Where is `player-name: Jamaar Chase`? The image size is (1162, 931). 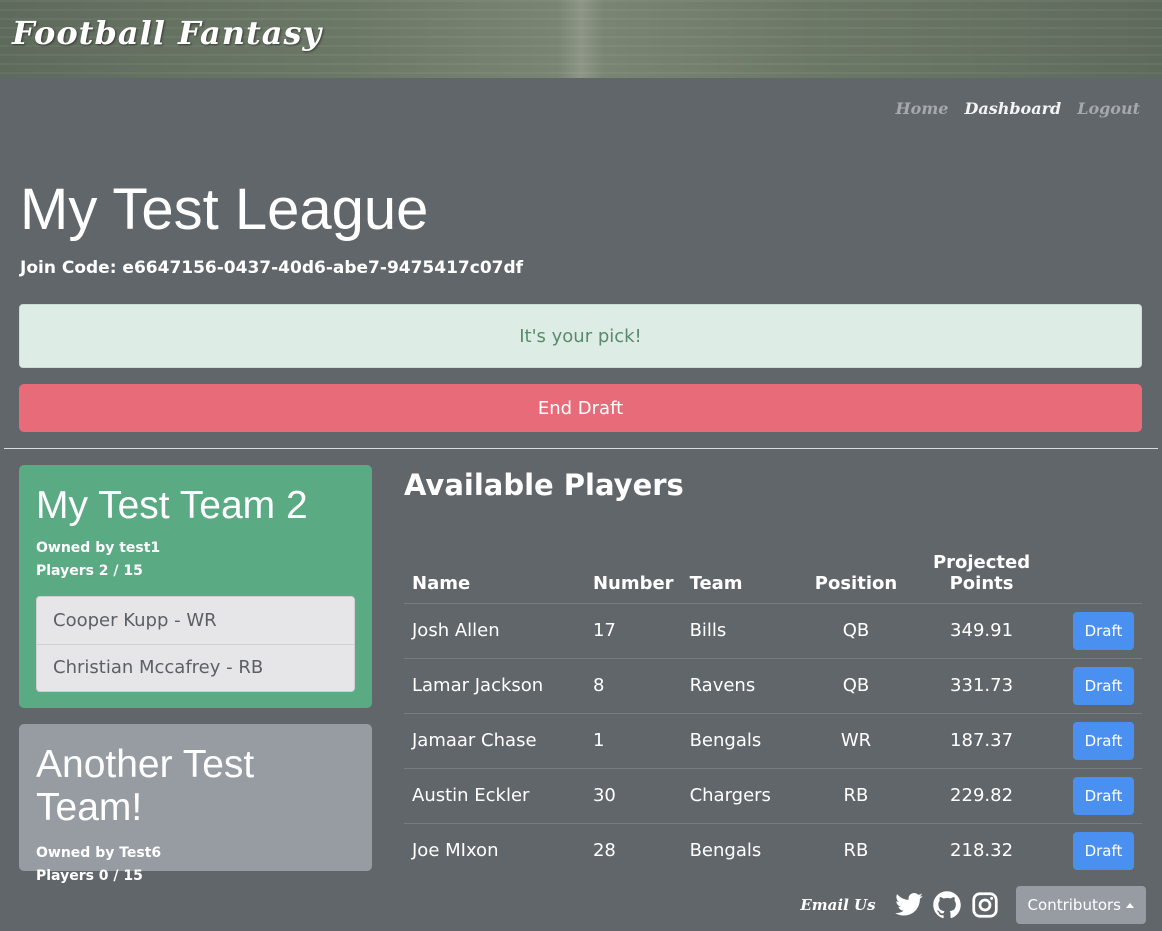
player-name: Jamaar Chase is located at coordinates (494, 740).